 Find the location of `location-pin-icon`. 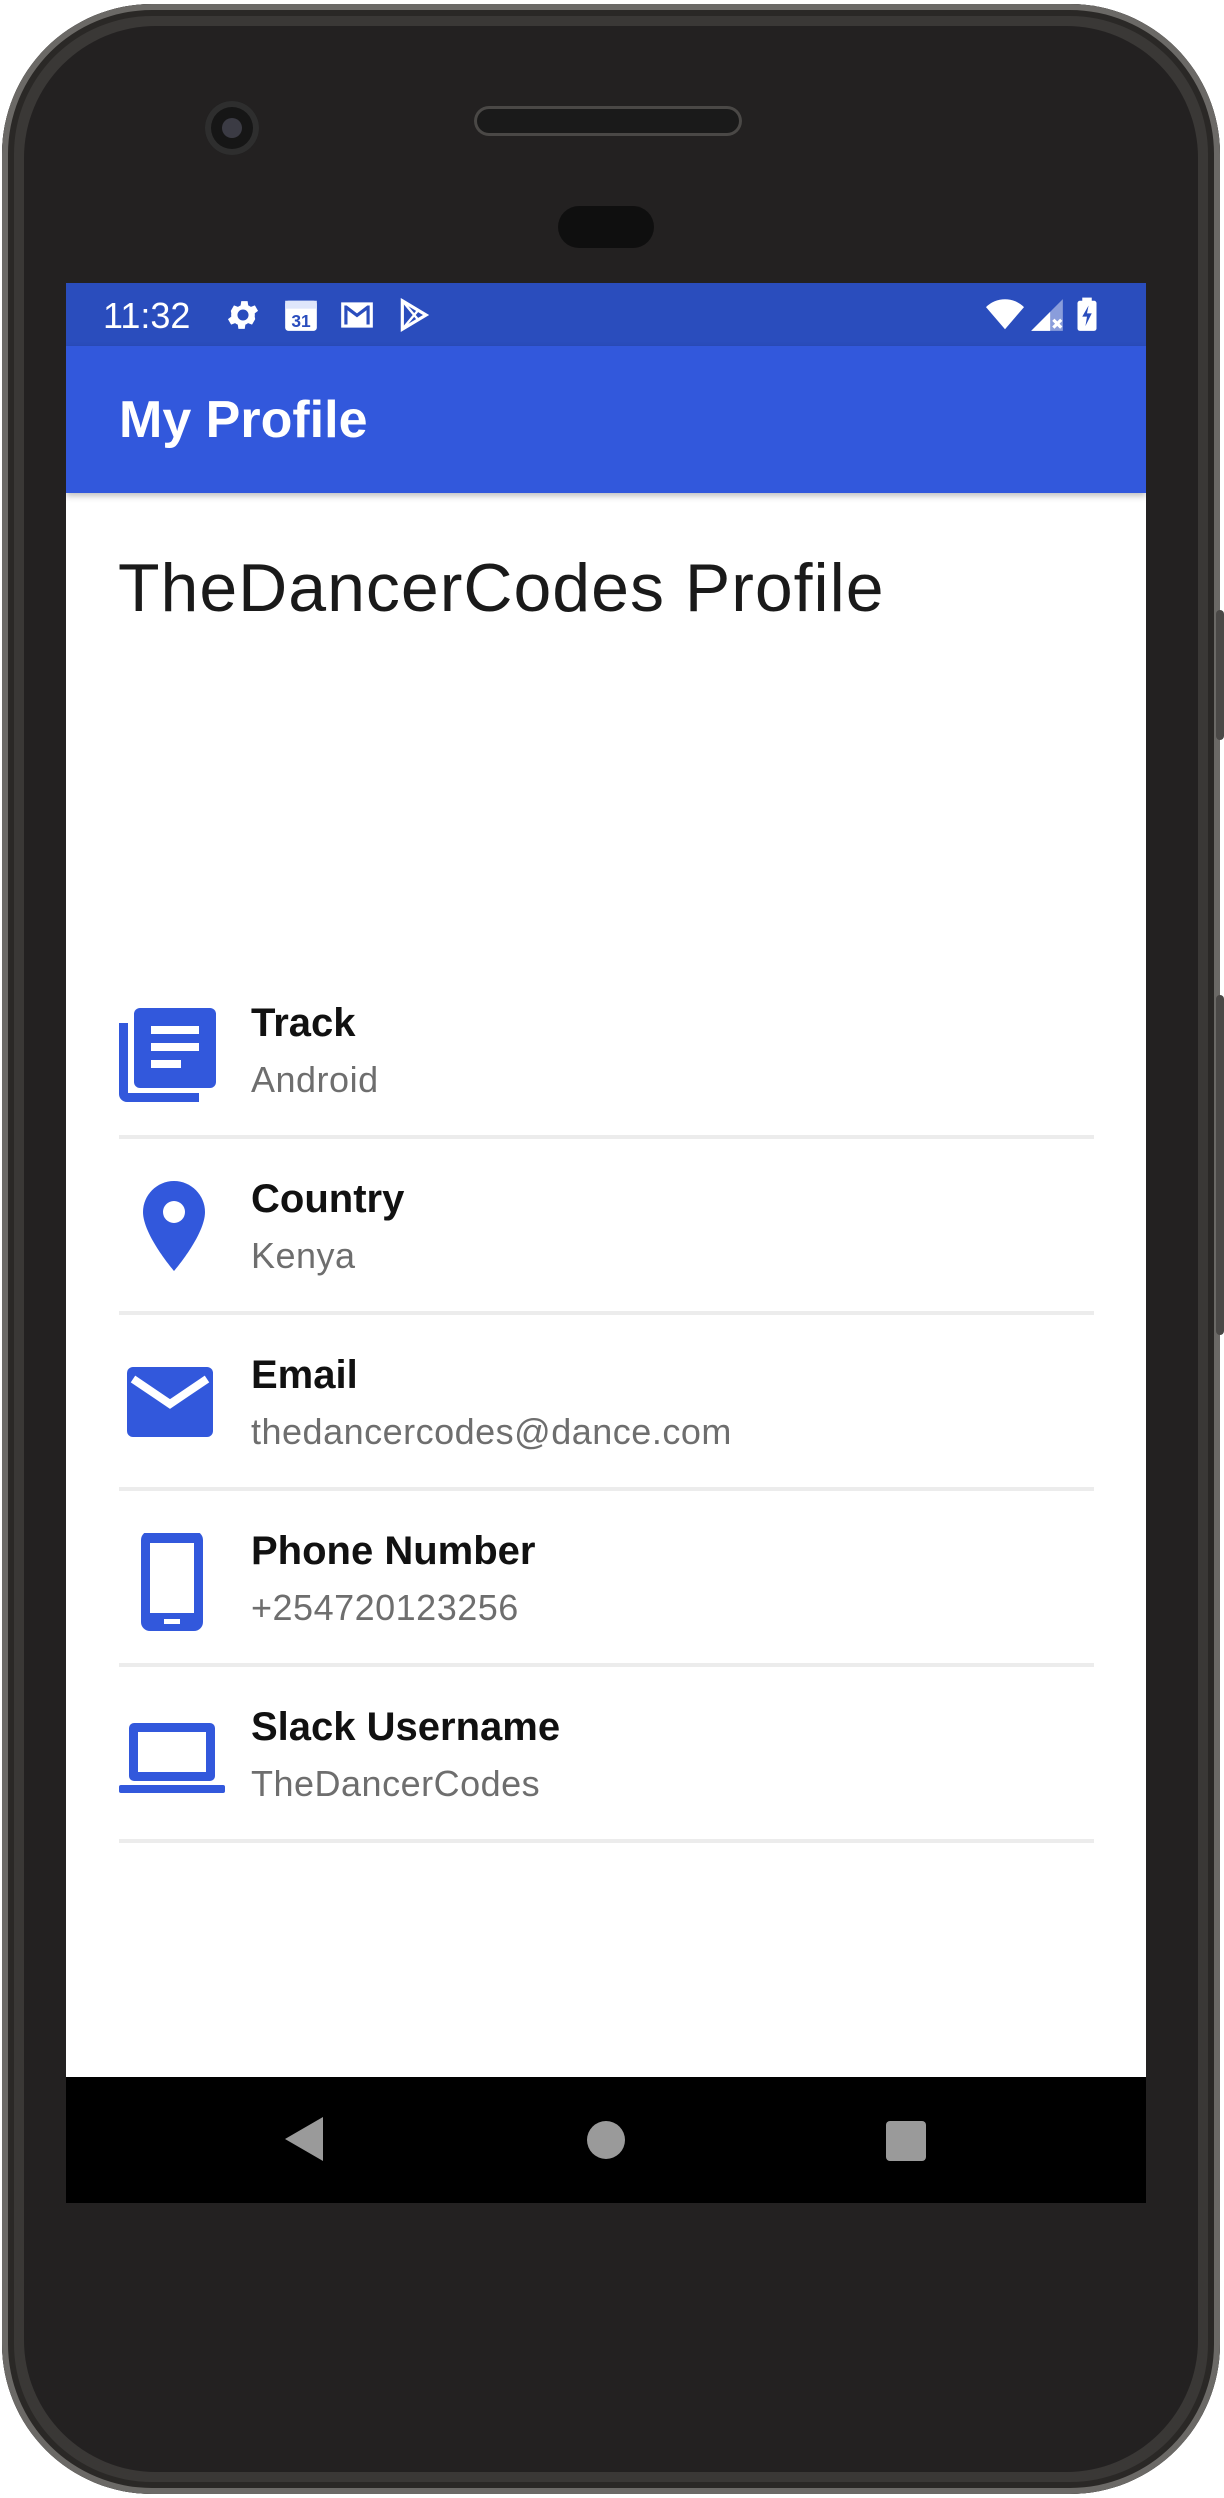

location-pin-icon is located at coordinates (174, 1226).